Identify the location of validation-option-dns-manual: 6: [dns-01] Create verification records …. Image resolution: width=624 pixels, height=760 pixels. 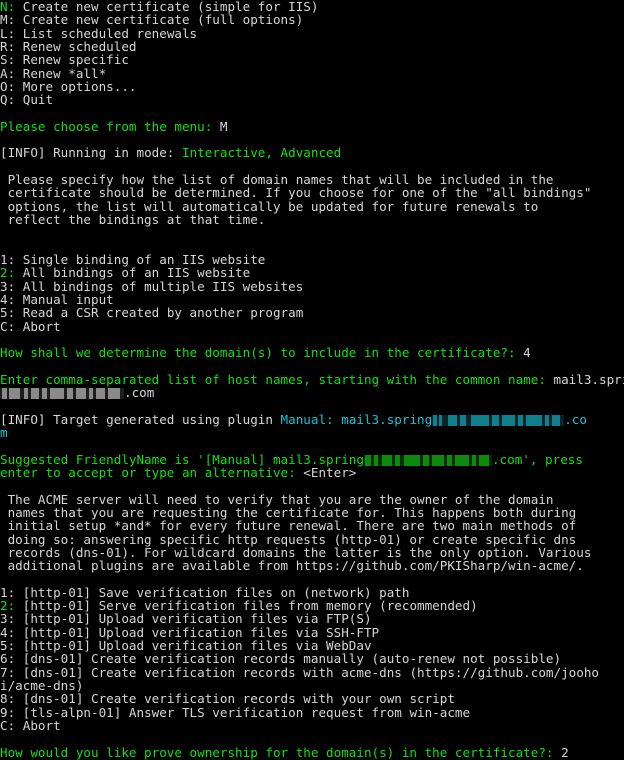
(312, 658).